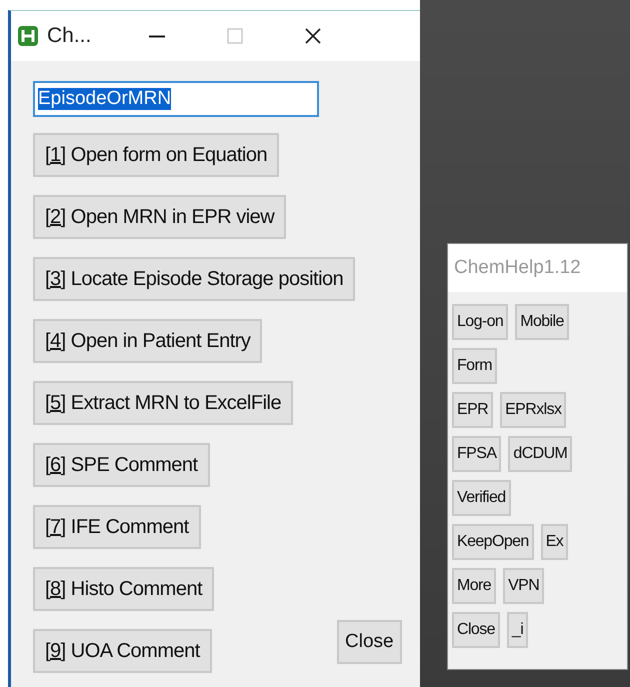 This screenshot has width=630, height=687. What do you see at coordinates (474, 366) in the screenshot?
I see `panel-button: Form` at bounding box center [474, 366].